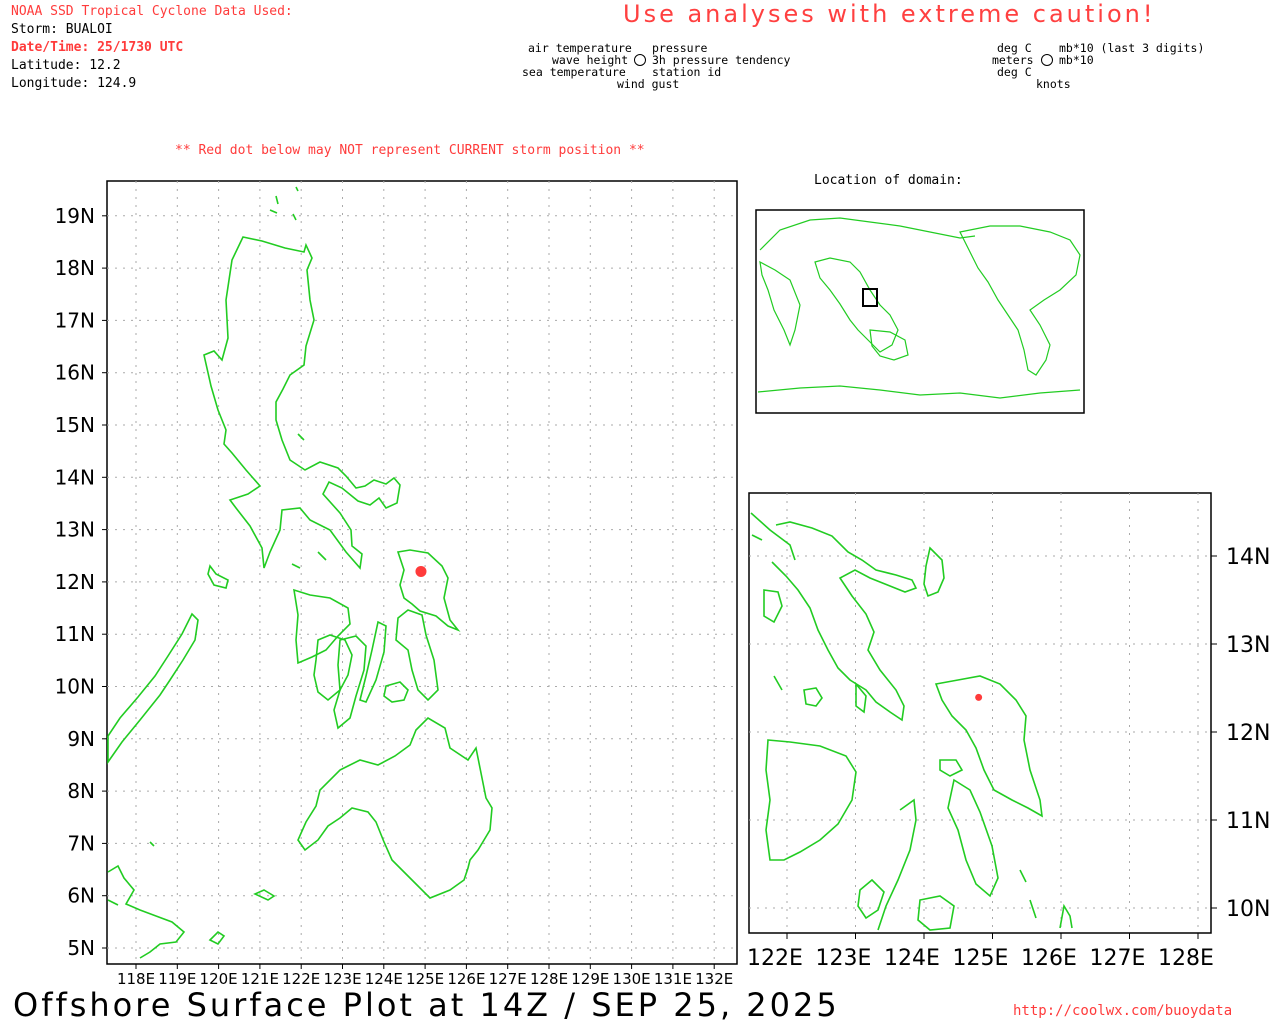 Image resolution: width=1280 pixels, height=1024 pixels. What do you see at coordinates (844, 958) in the screenshot?
I see `zoom-lon-label: 123E` at bounding box center [844, 958].